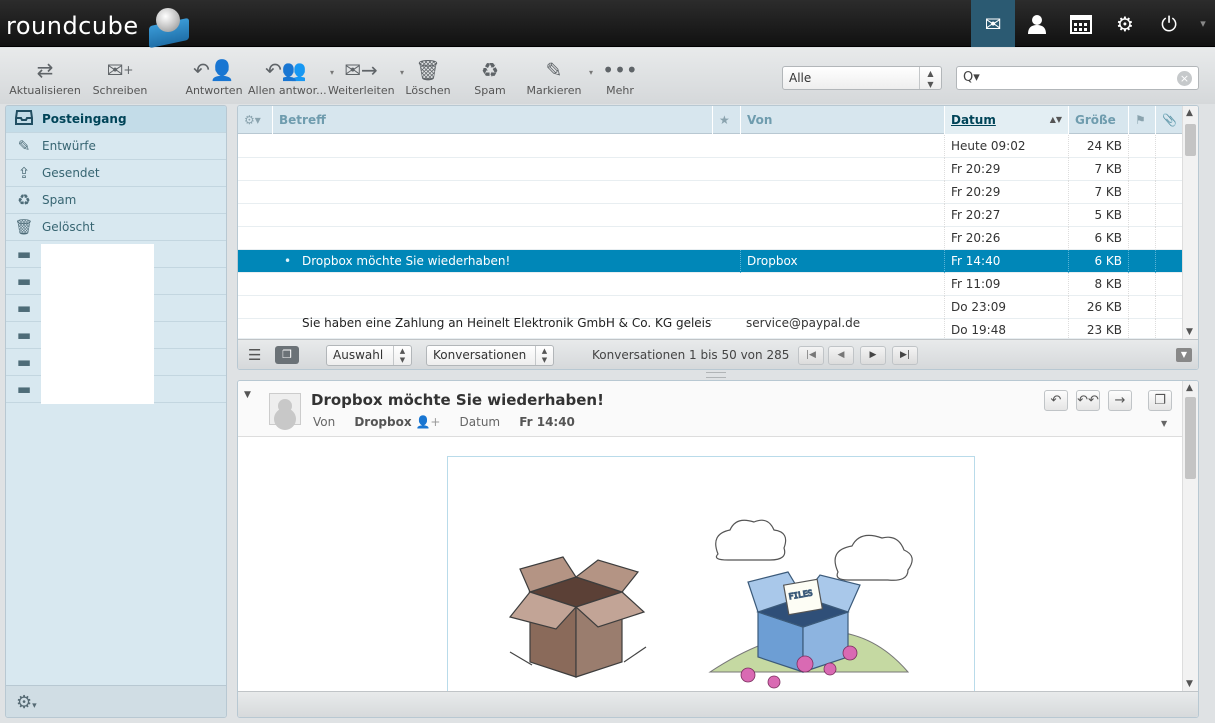  Describe the element at coordinates (366, 76) in the screenshot. I see `forward-button: ✉→ Weiterleiten ▾` at that location.